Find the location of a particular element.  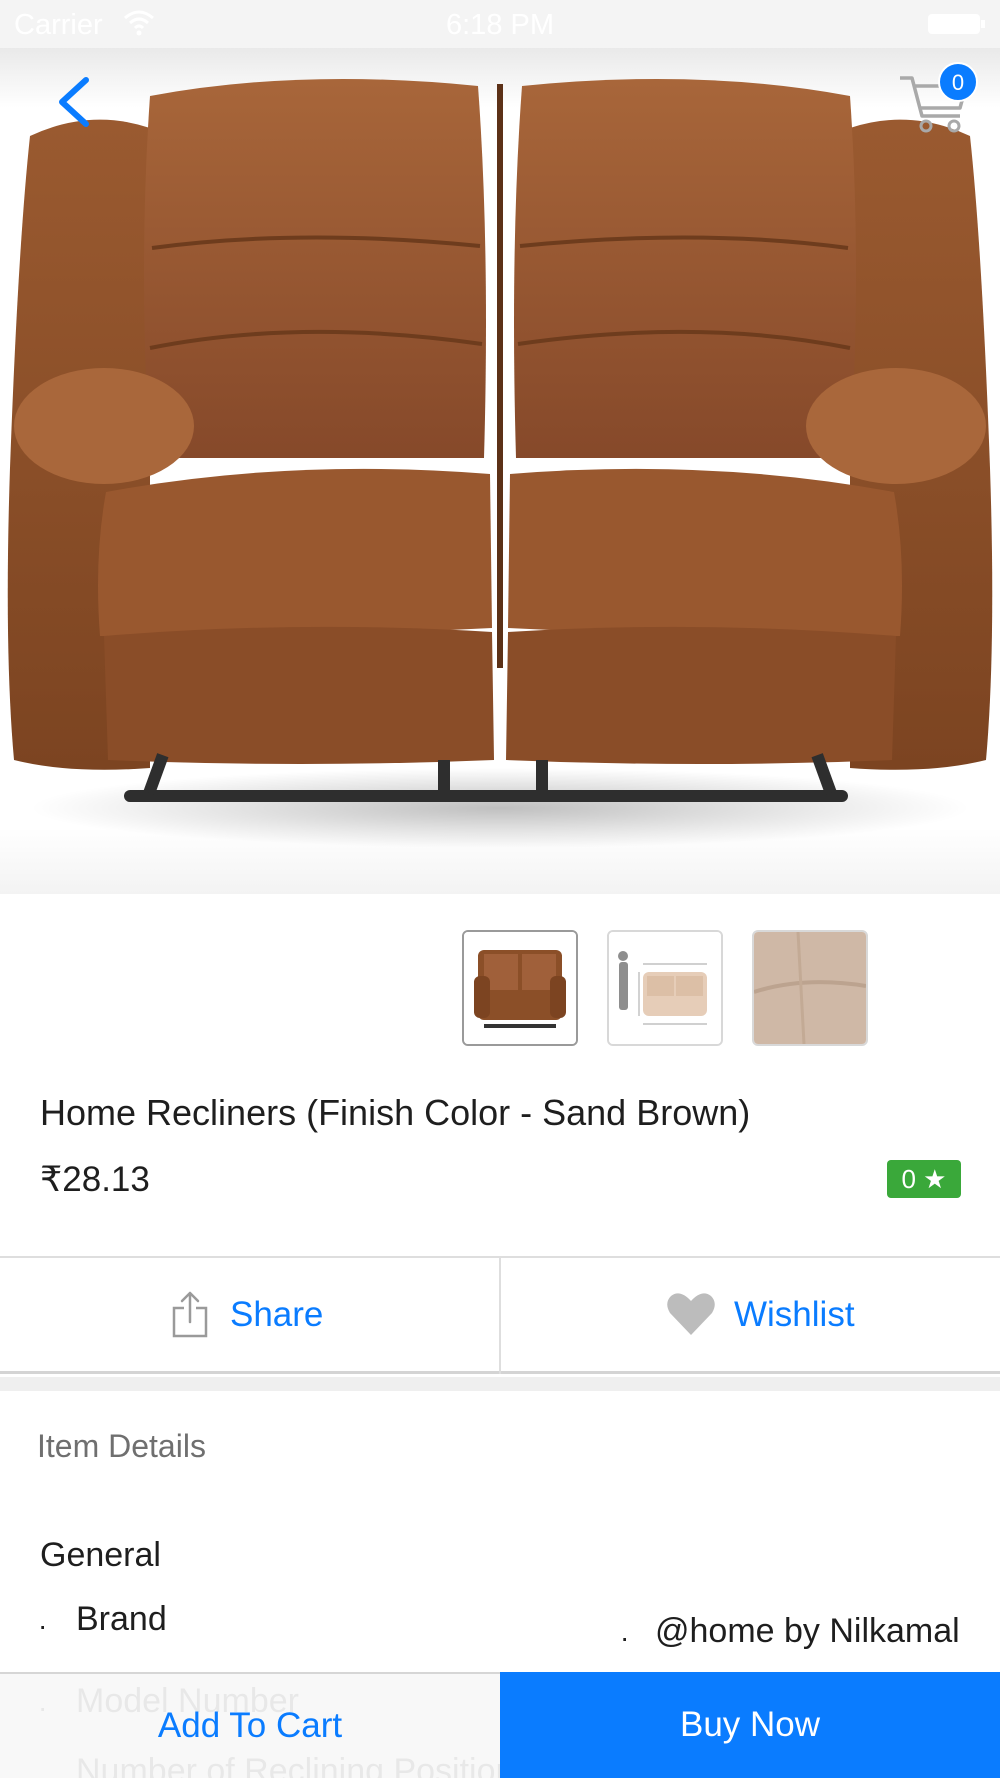

thumbnail-sofa-front is located at coordinates (520, 988).